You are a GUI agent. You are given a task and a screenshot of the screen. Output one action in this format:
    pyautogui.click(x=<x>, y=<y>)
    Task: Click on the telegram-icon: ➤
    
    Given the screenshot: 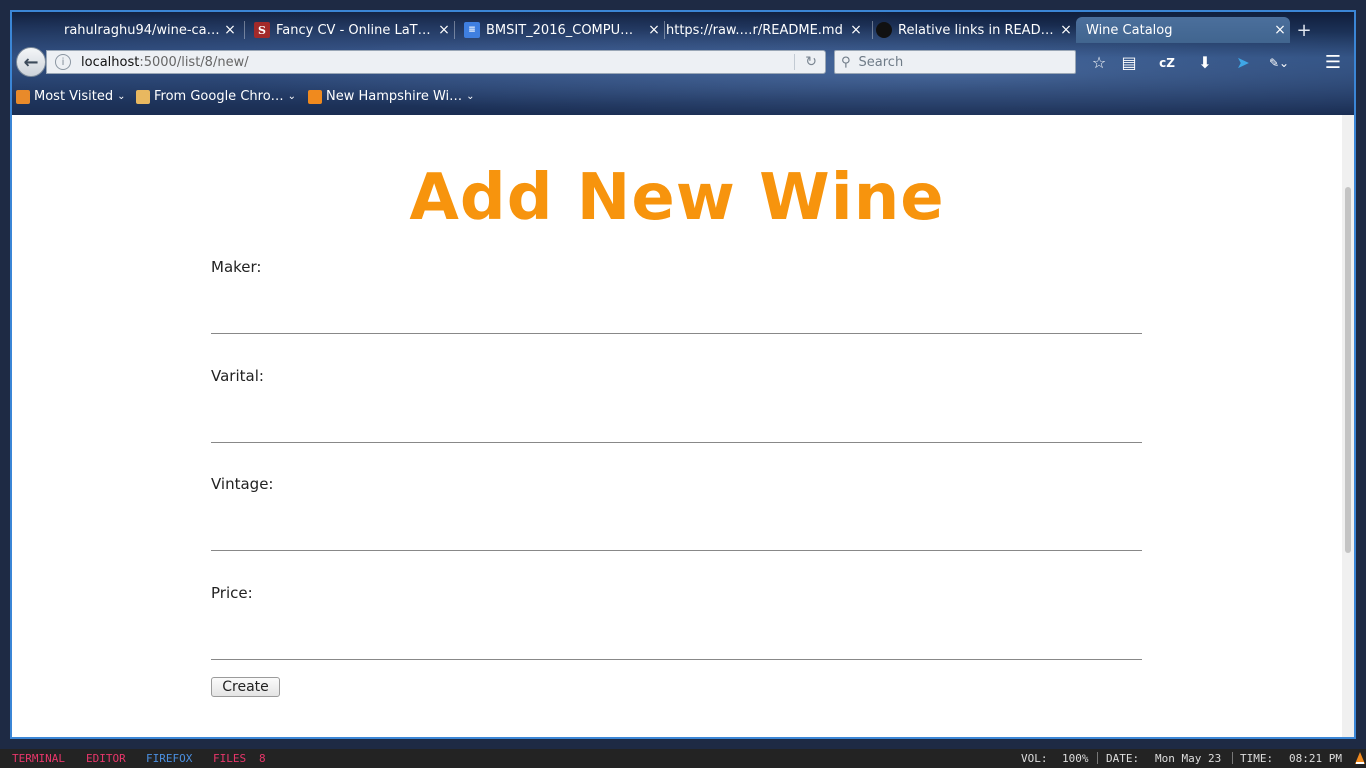 What is the action you would take?
    pyautogui.click(x=1243, y=63)
    